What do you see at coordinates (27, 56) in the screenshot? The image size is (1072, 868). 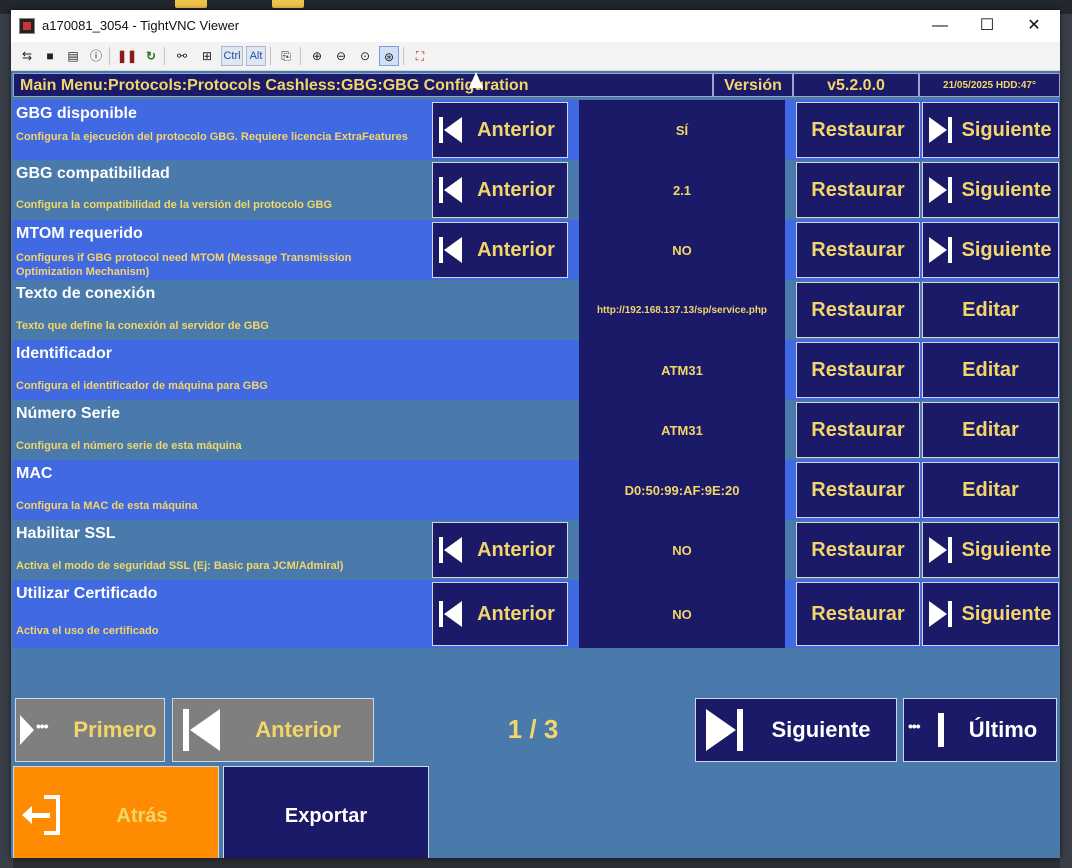 I see `new-connection-icon: ⇆` at bounding box center [27, 56].